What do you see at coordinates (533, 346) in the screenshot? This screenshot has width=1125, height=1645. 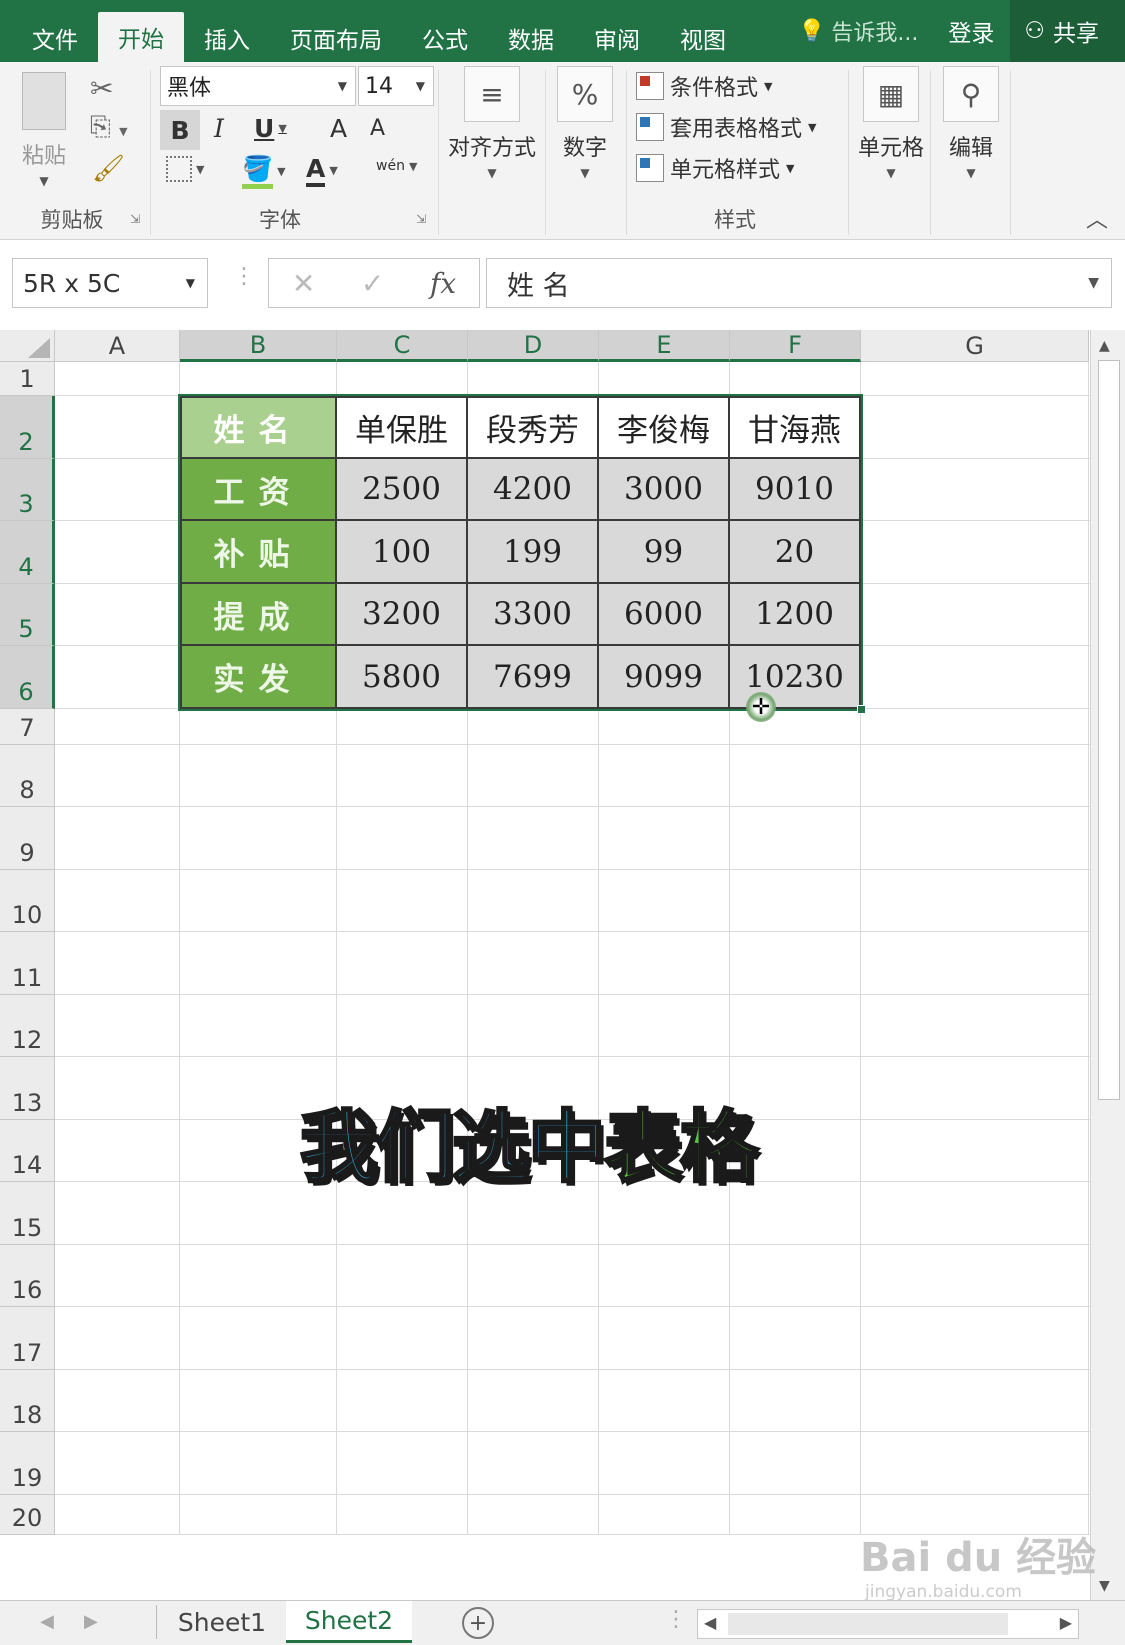 I see `column-header-d: D` at bounding box center [533, 346].